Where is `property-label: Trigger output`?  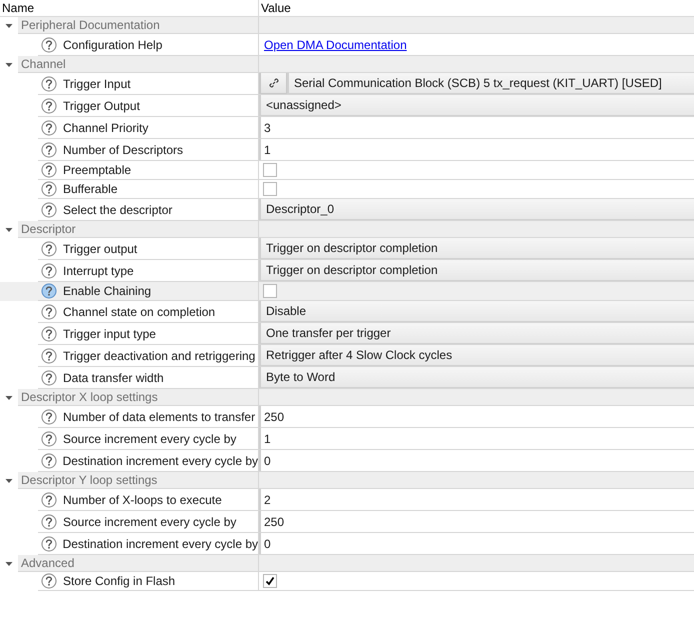
property-label: Trigger output is located at coordinates (100, 249).